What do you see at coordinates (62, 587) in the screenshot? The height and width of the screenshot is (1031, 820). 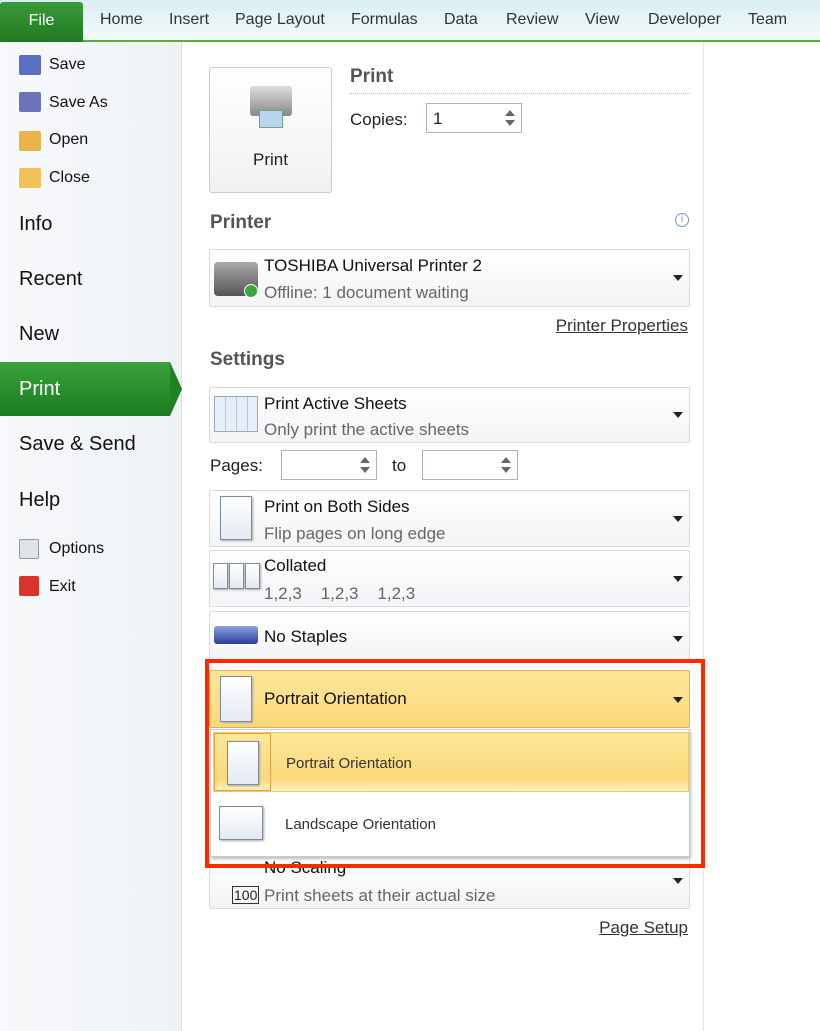 I see `sidebar-item-exit: Exit` at bounding box center [62, 587].